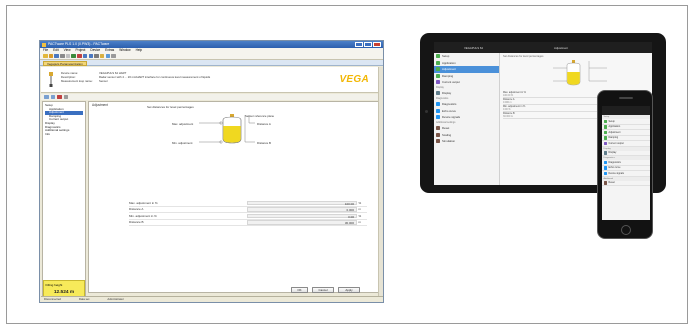  I want to click on catalog-icon, so click(108, 56).